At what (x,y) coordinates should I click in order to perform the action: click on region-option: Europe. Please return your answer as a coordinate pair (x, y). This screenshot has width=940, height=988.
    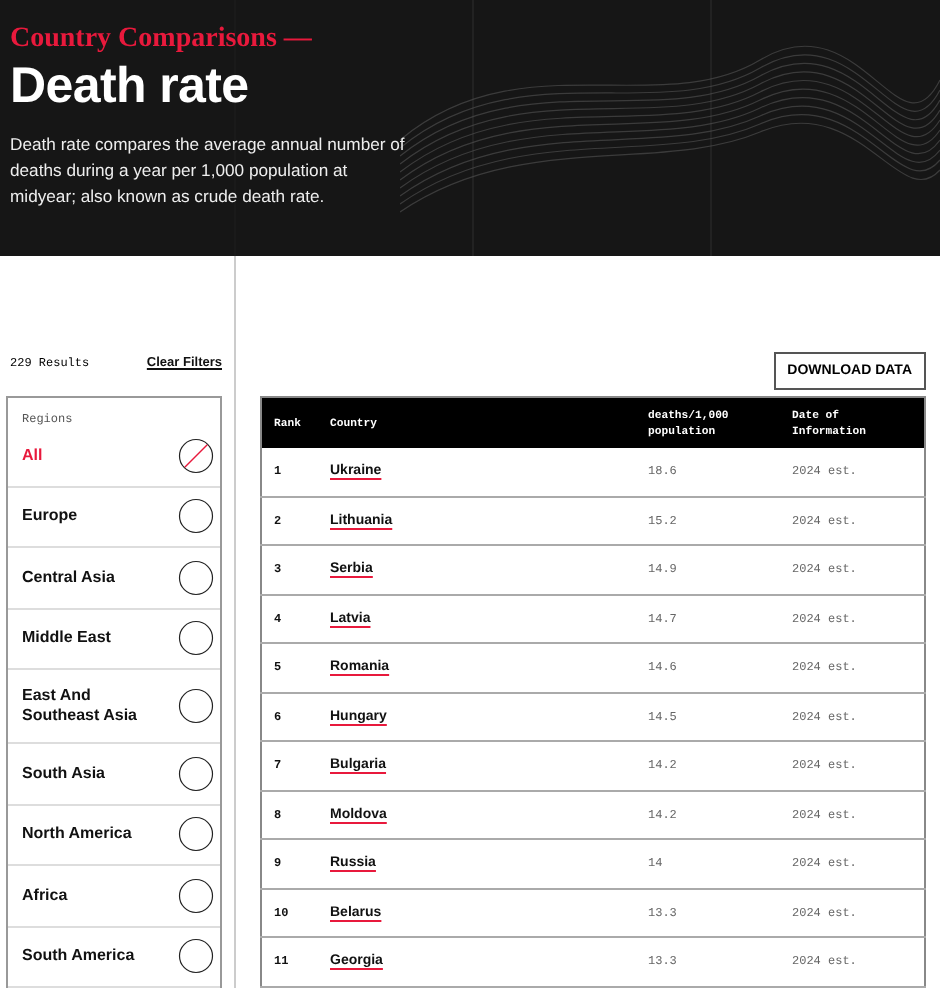
    Looking at the image, I should click on (114, 517).